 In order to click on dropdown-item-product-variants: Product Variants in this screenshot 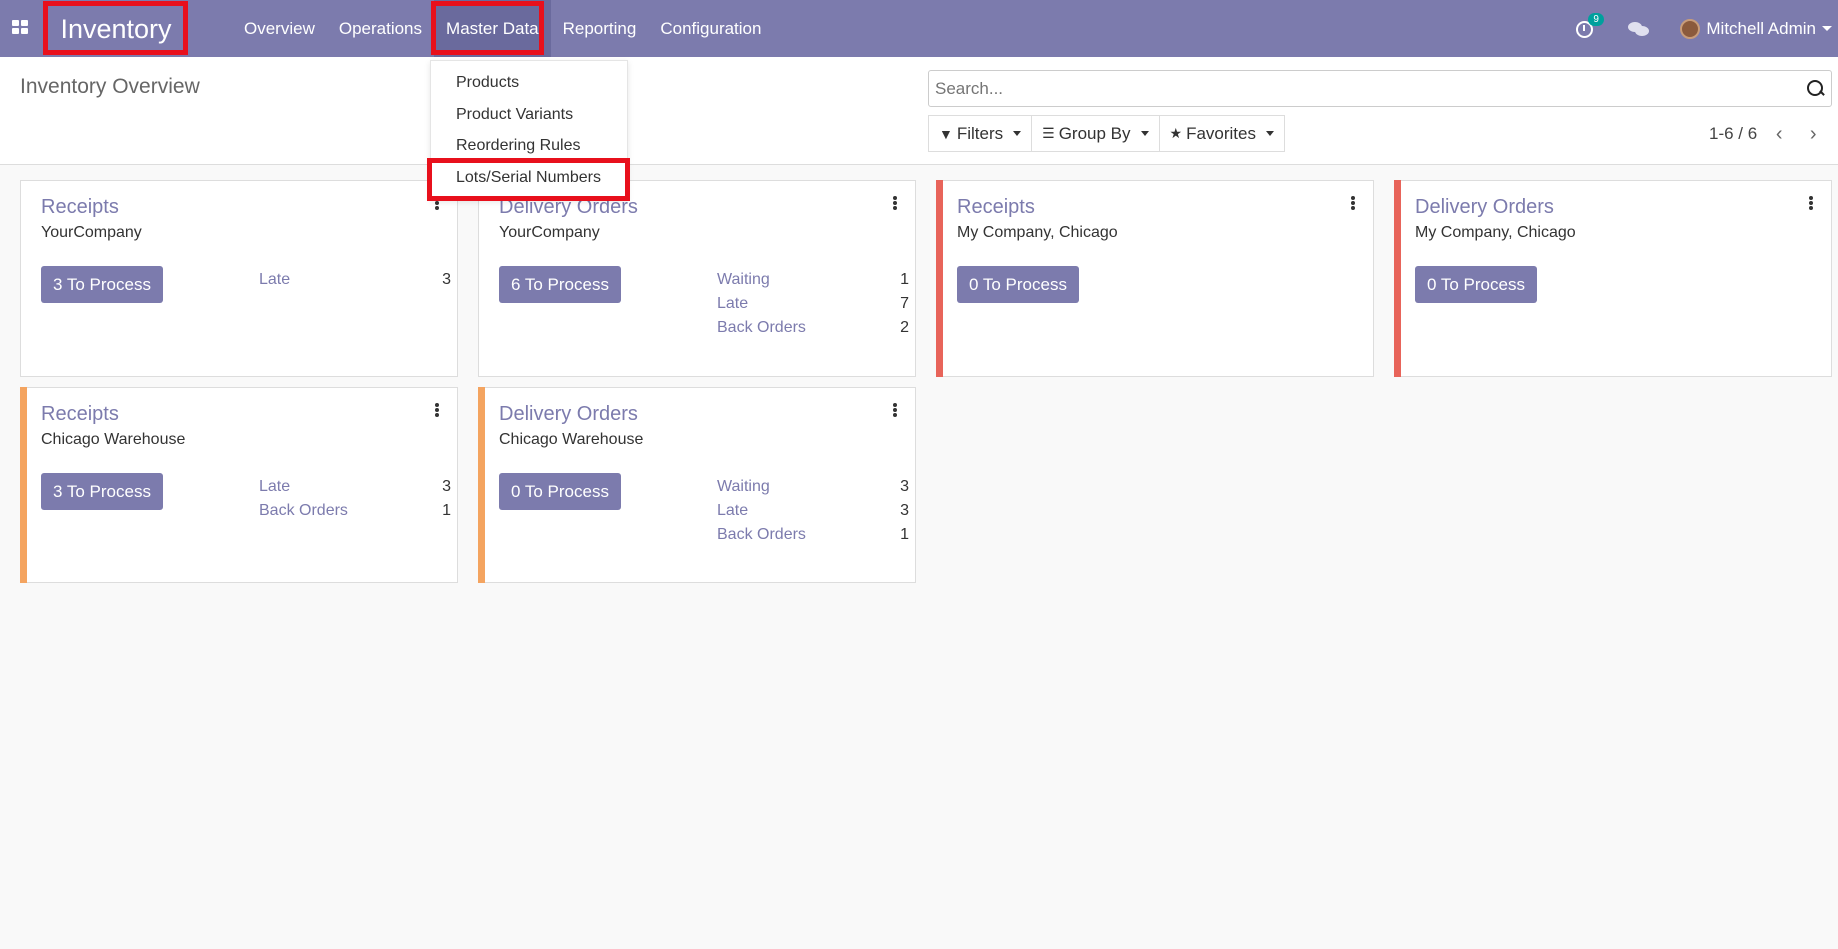, I will do `click(514, 115)`.